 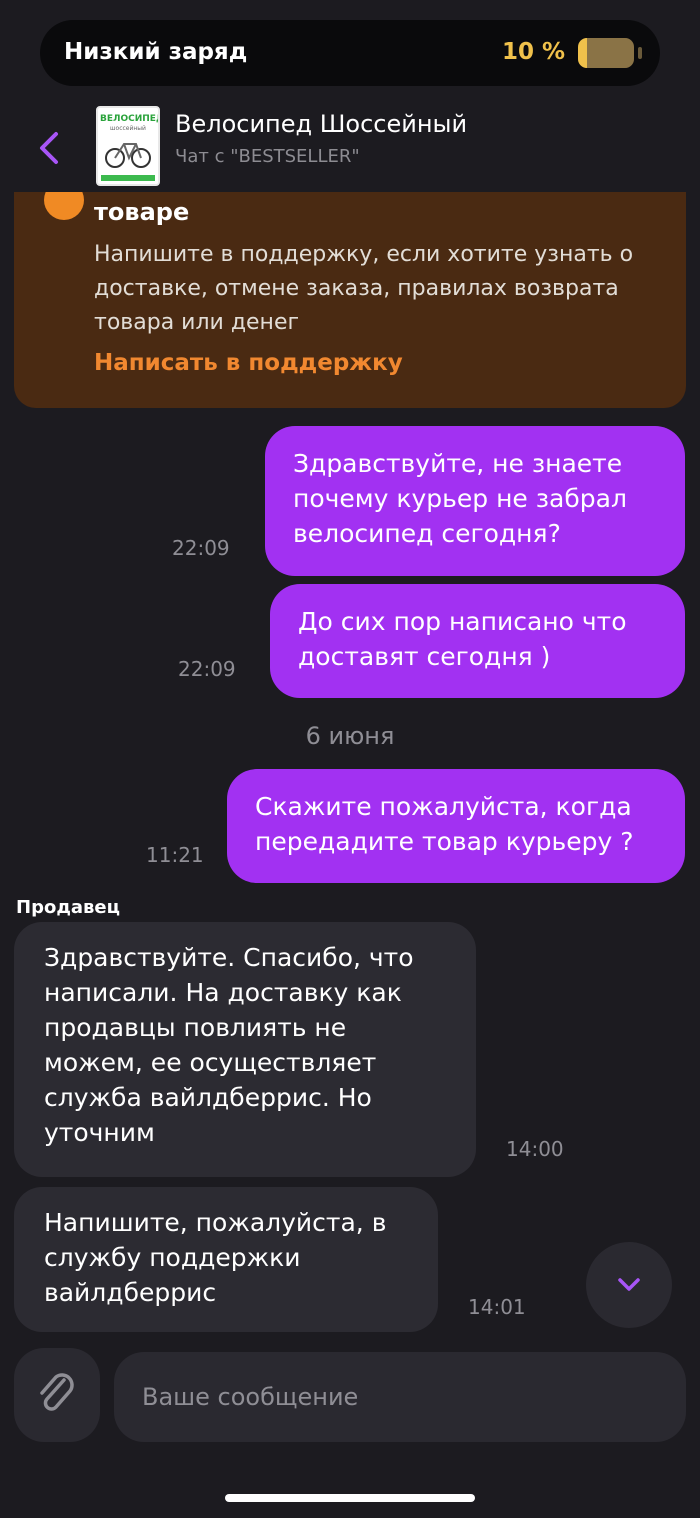 I want to click on message-time: 14:00, so click(x=535, y=1149).